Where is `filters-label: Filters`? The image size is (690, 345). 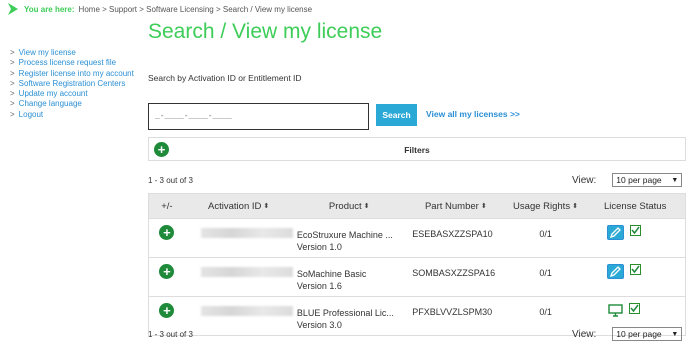 filters-label: Filters is located at coordinates (417, 150).